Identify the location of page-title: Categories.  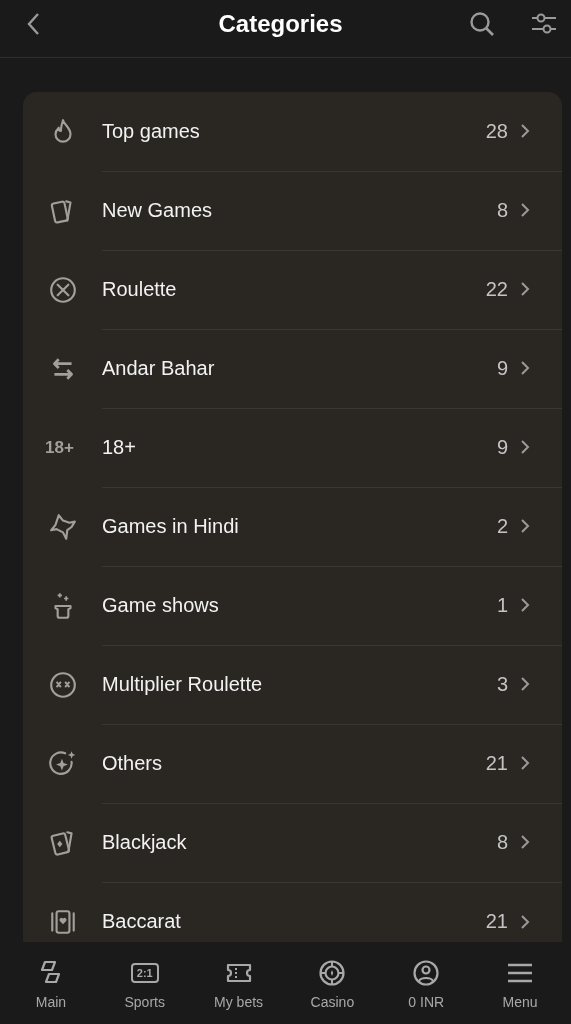
(280, 24).